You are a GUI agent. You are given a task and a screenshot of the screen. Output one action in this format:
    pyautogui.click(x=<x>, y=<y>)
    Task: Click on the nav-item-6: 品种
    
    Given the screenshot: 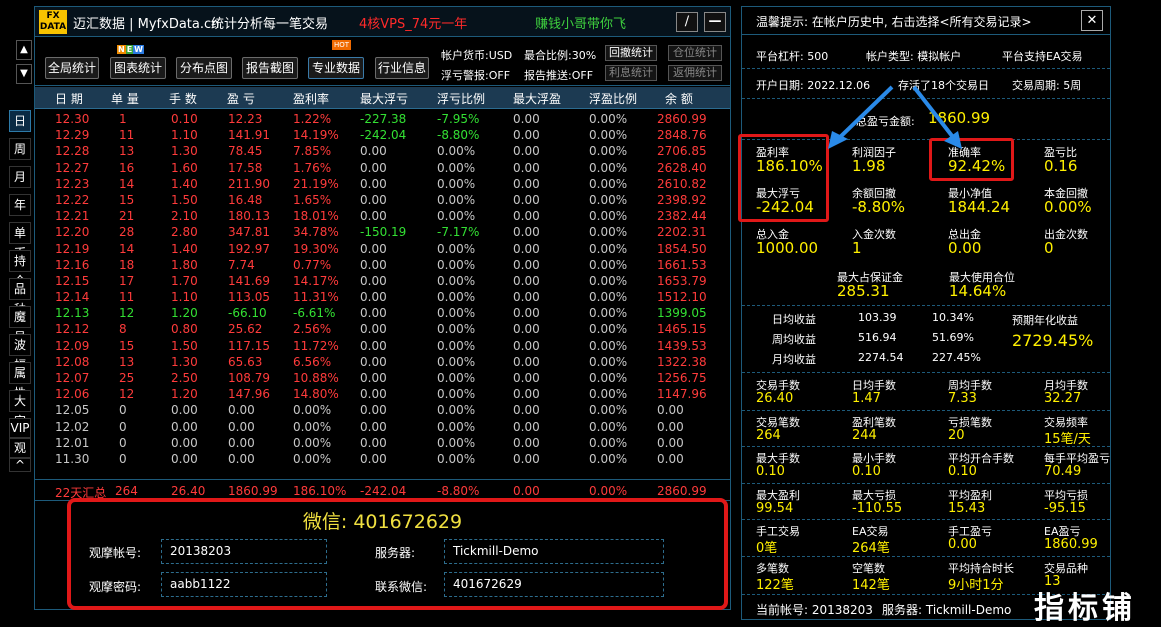 What is the action you would take?
    pyautogui.click(x=20, y=297)
    